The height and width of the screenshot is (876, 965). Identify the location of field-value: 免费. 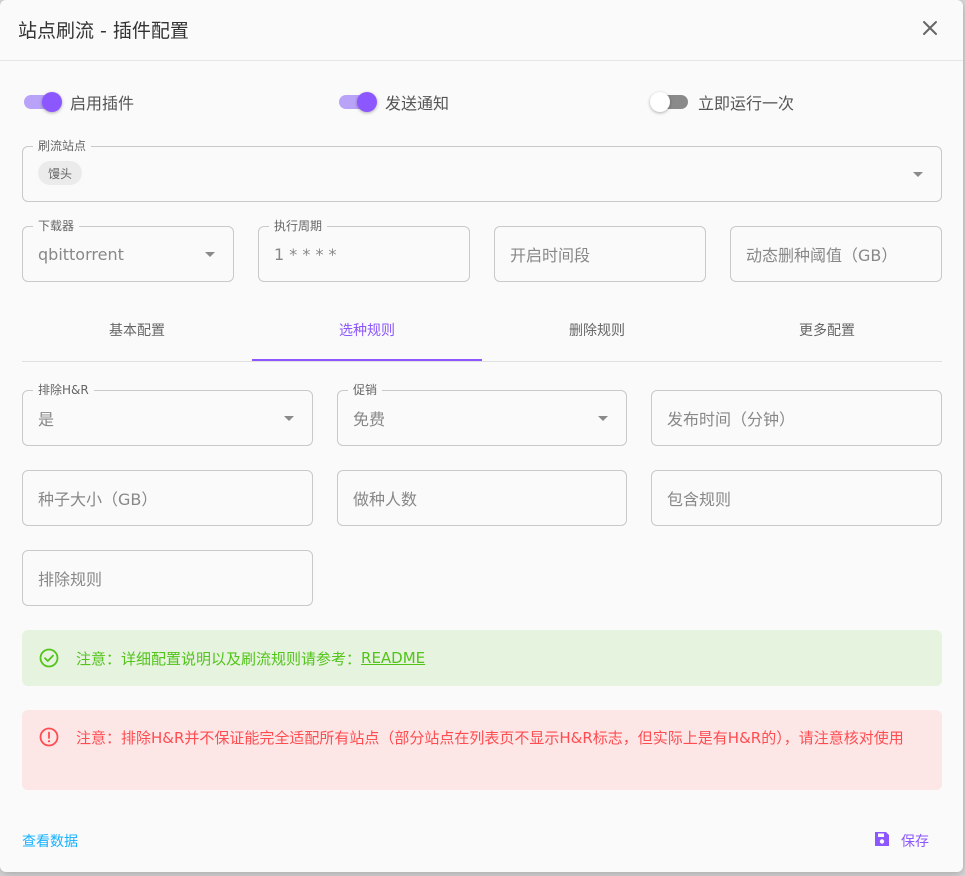
(369, 419).